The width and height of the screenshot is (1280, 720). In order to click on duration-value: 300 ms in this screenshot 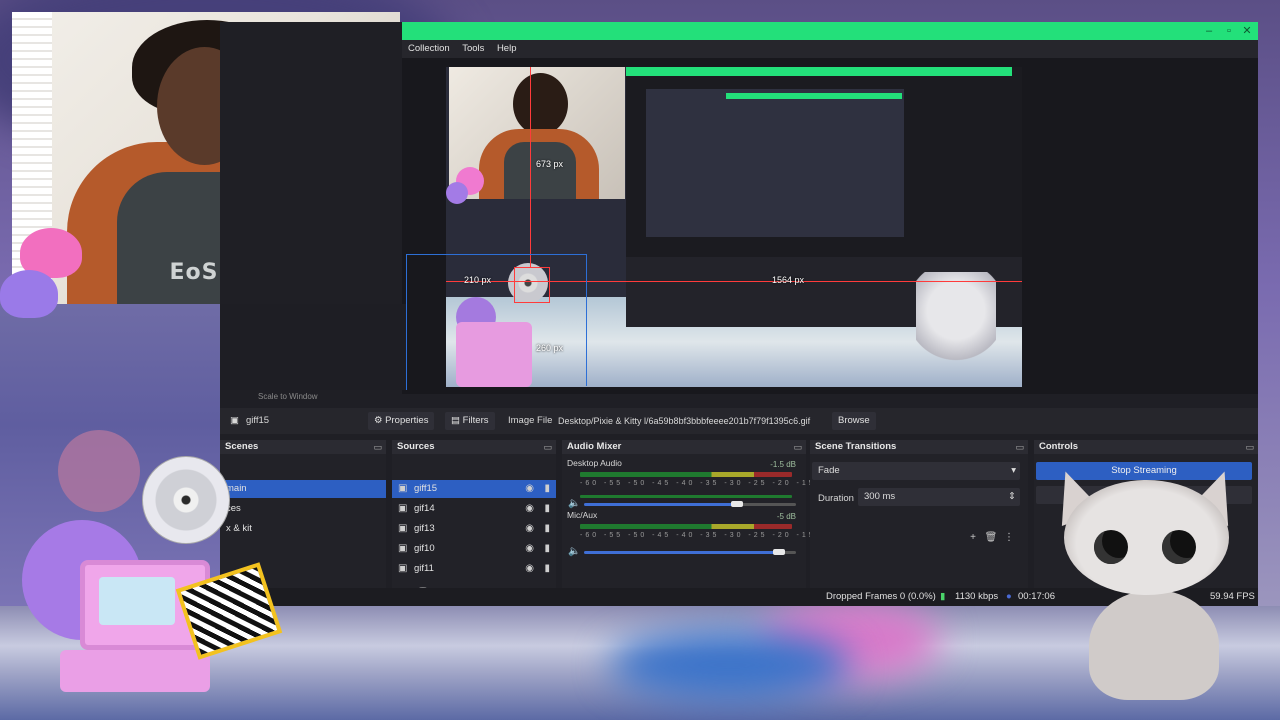, I will do `click(880, 496)`.